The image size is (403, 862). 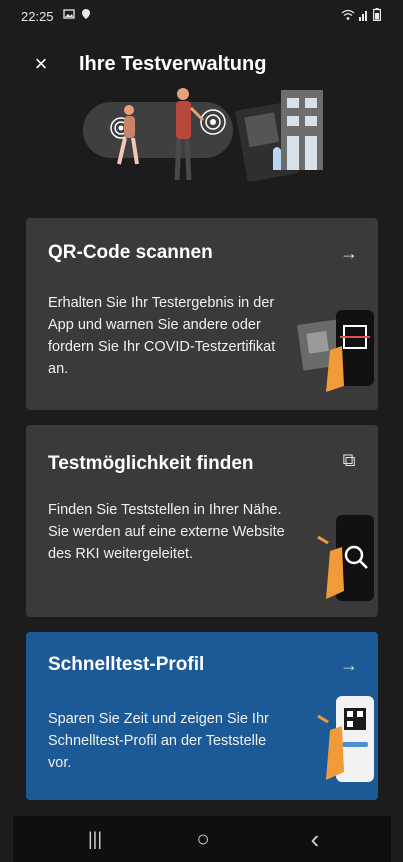 I want to click on page-title: Ihre Testverwaltung, so click(x=173, y=64).